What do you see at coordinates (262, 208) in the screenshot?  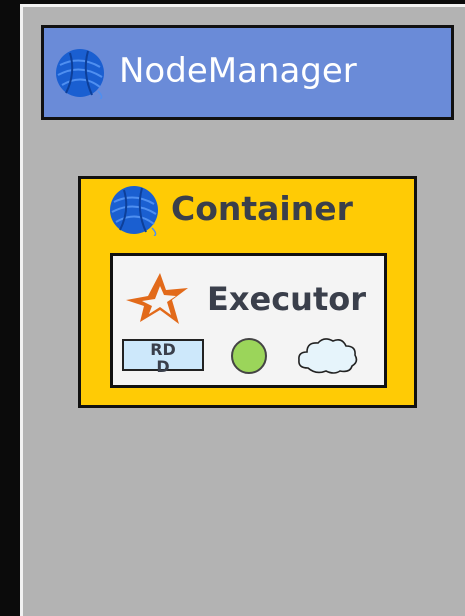 I see `container-title: Container` at bounding box center [262, 208].